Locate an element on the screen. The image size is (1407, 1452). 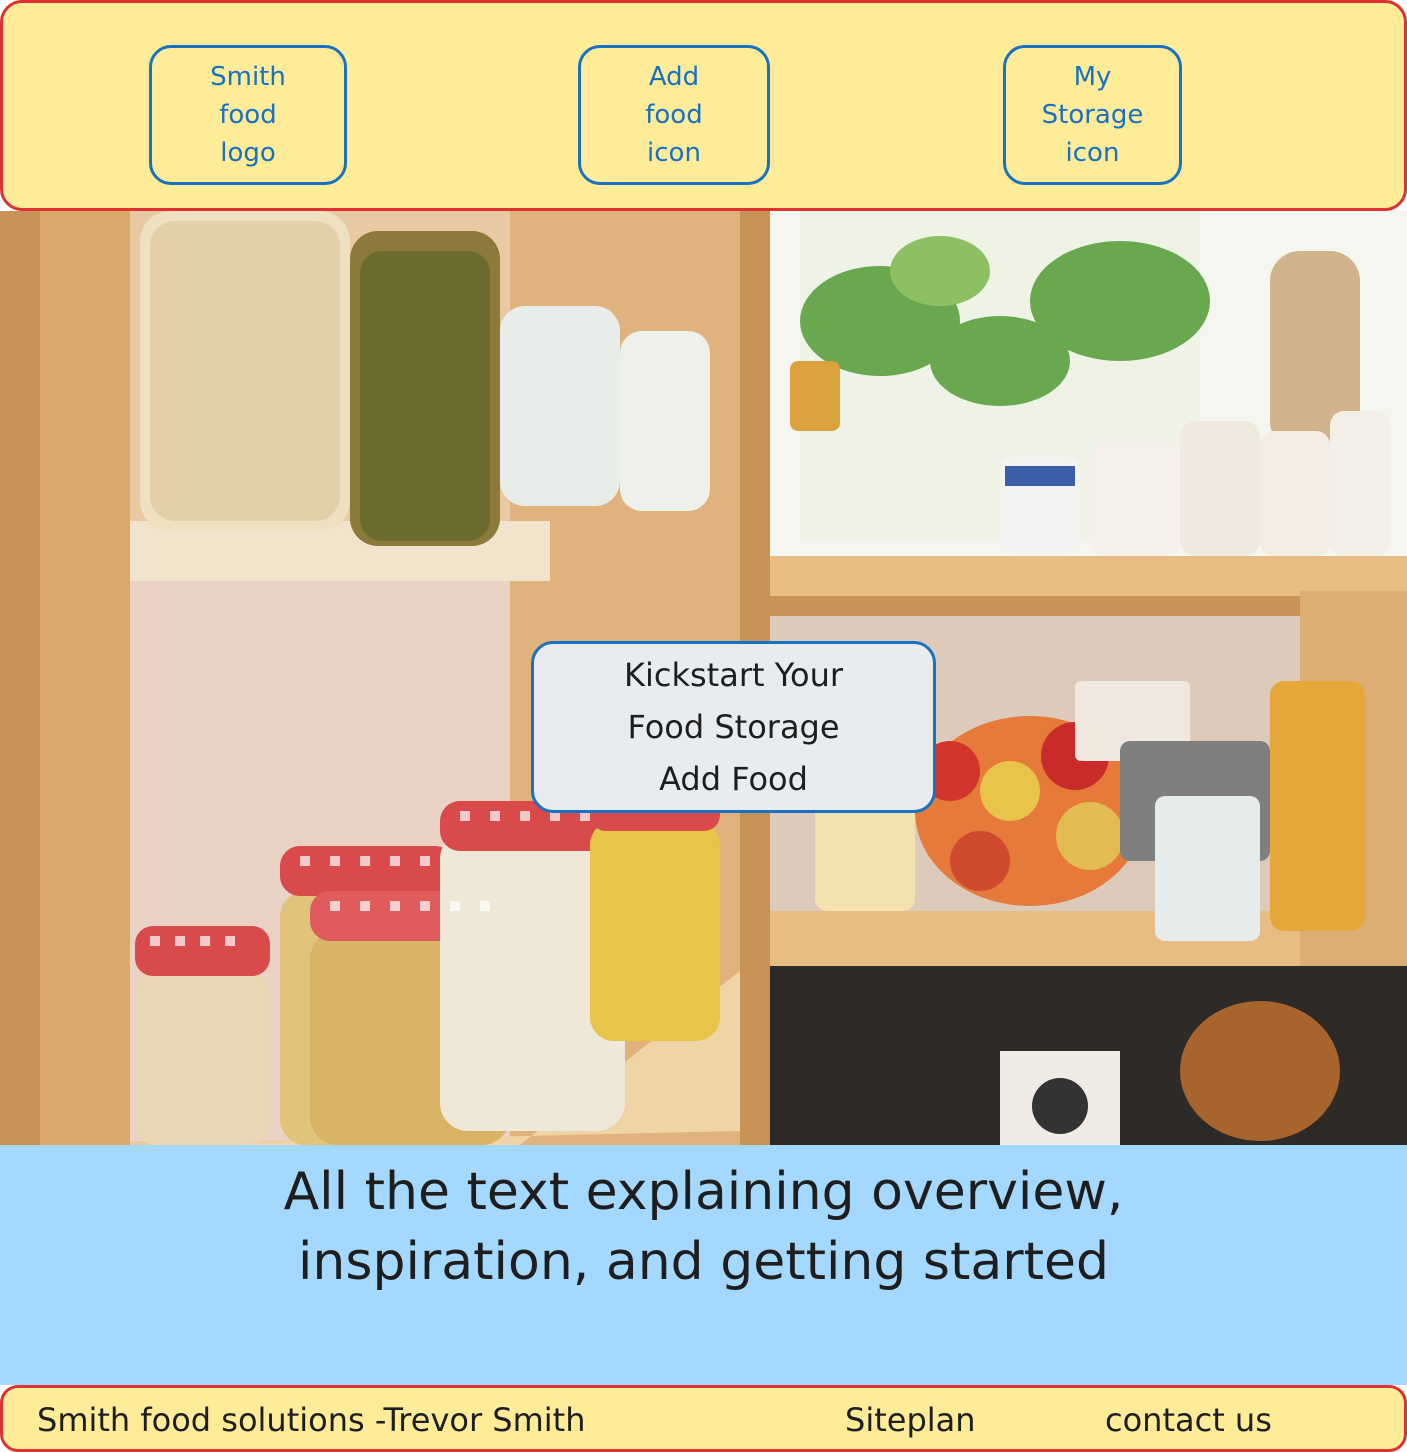
siteplan-link: Siteplan is located at coordinates (910, 1420).